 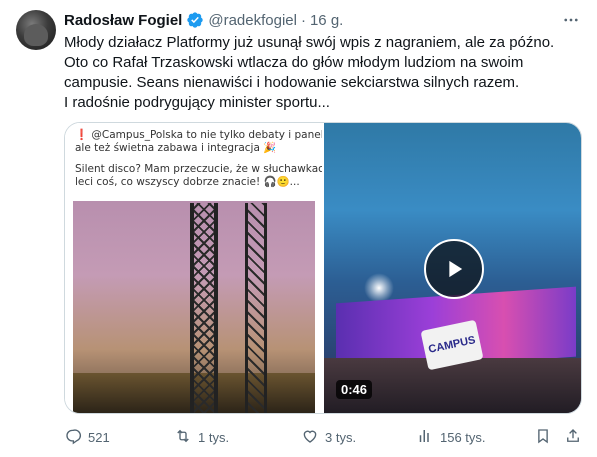 I want to click on share-button, so click(x=573, y=437).